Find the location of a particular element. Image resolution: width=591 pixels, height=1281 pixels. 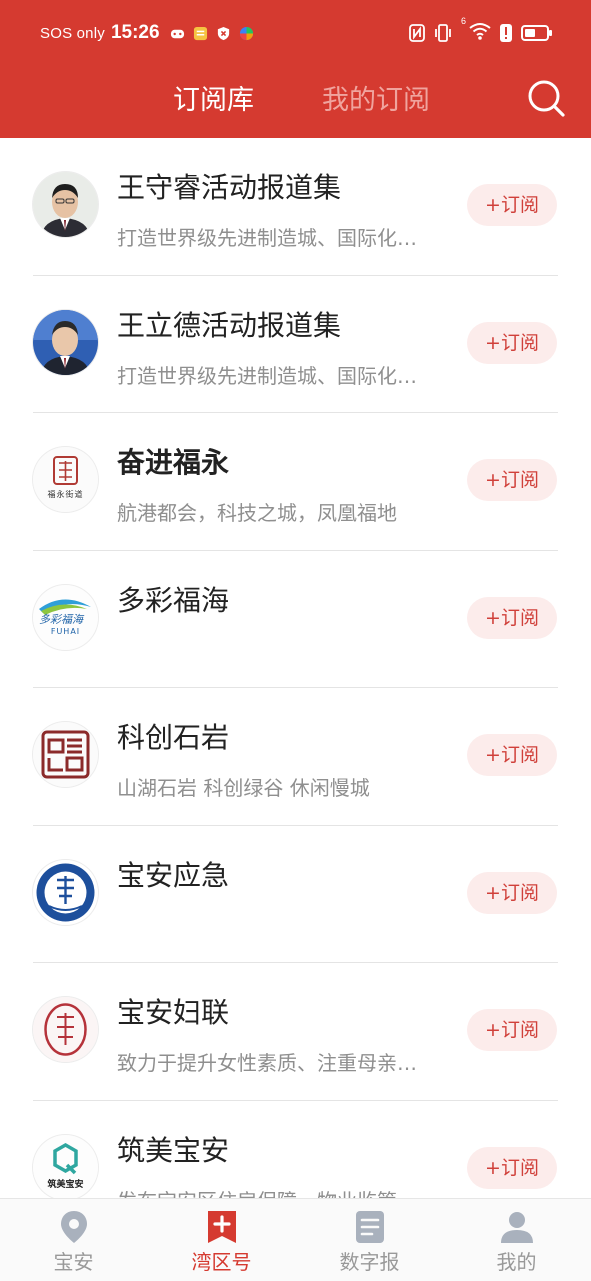

nav-label: 我的 is located at coordinates (516, 1262).